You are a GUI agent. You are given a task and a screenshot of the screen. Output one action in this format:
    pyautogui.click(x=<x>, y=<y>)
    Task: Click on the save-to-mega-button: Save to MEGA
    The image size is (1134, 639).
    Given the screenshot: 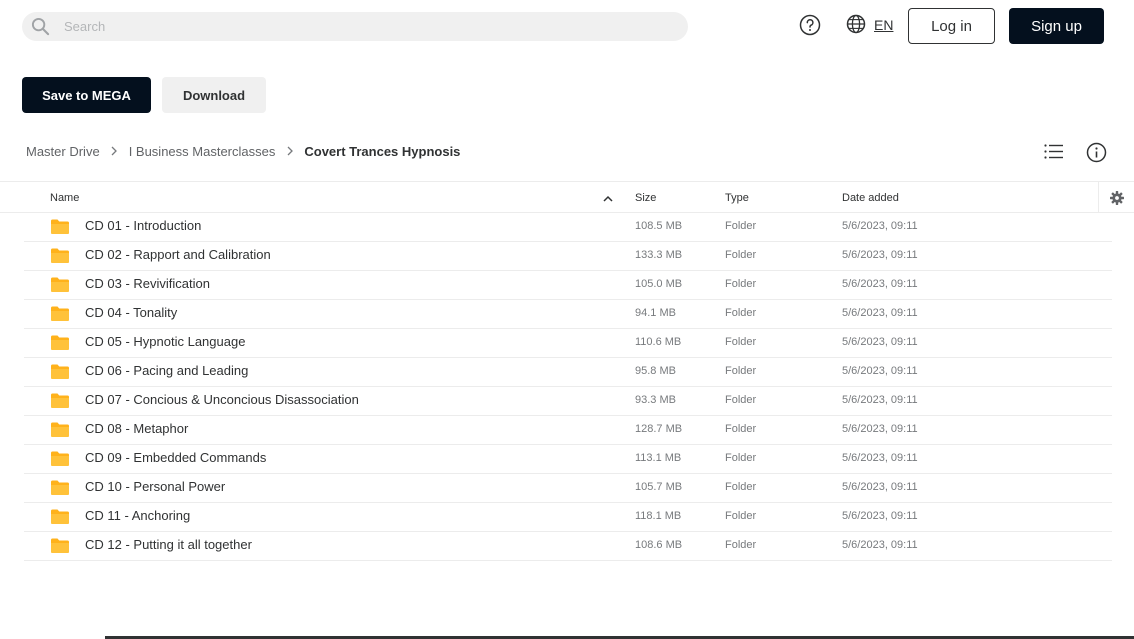 What is the action you would take?
    pyautogui.click(x=86, y=95)
    